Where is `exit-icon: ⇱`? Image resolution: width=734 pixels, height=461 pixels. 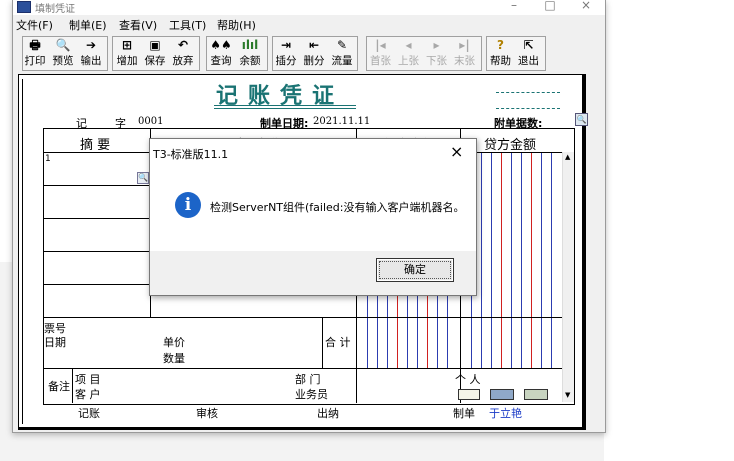
exit-icon: ⇱ is located at coordinates (528, 45).